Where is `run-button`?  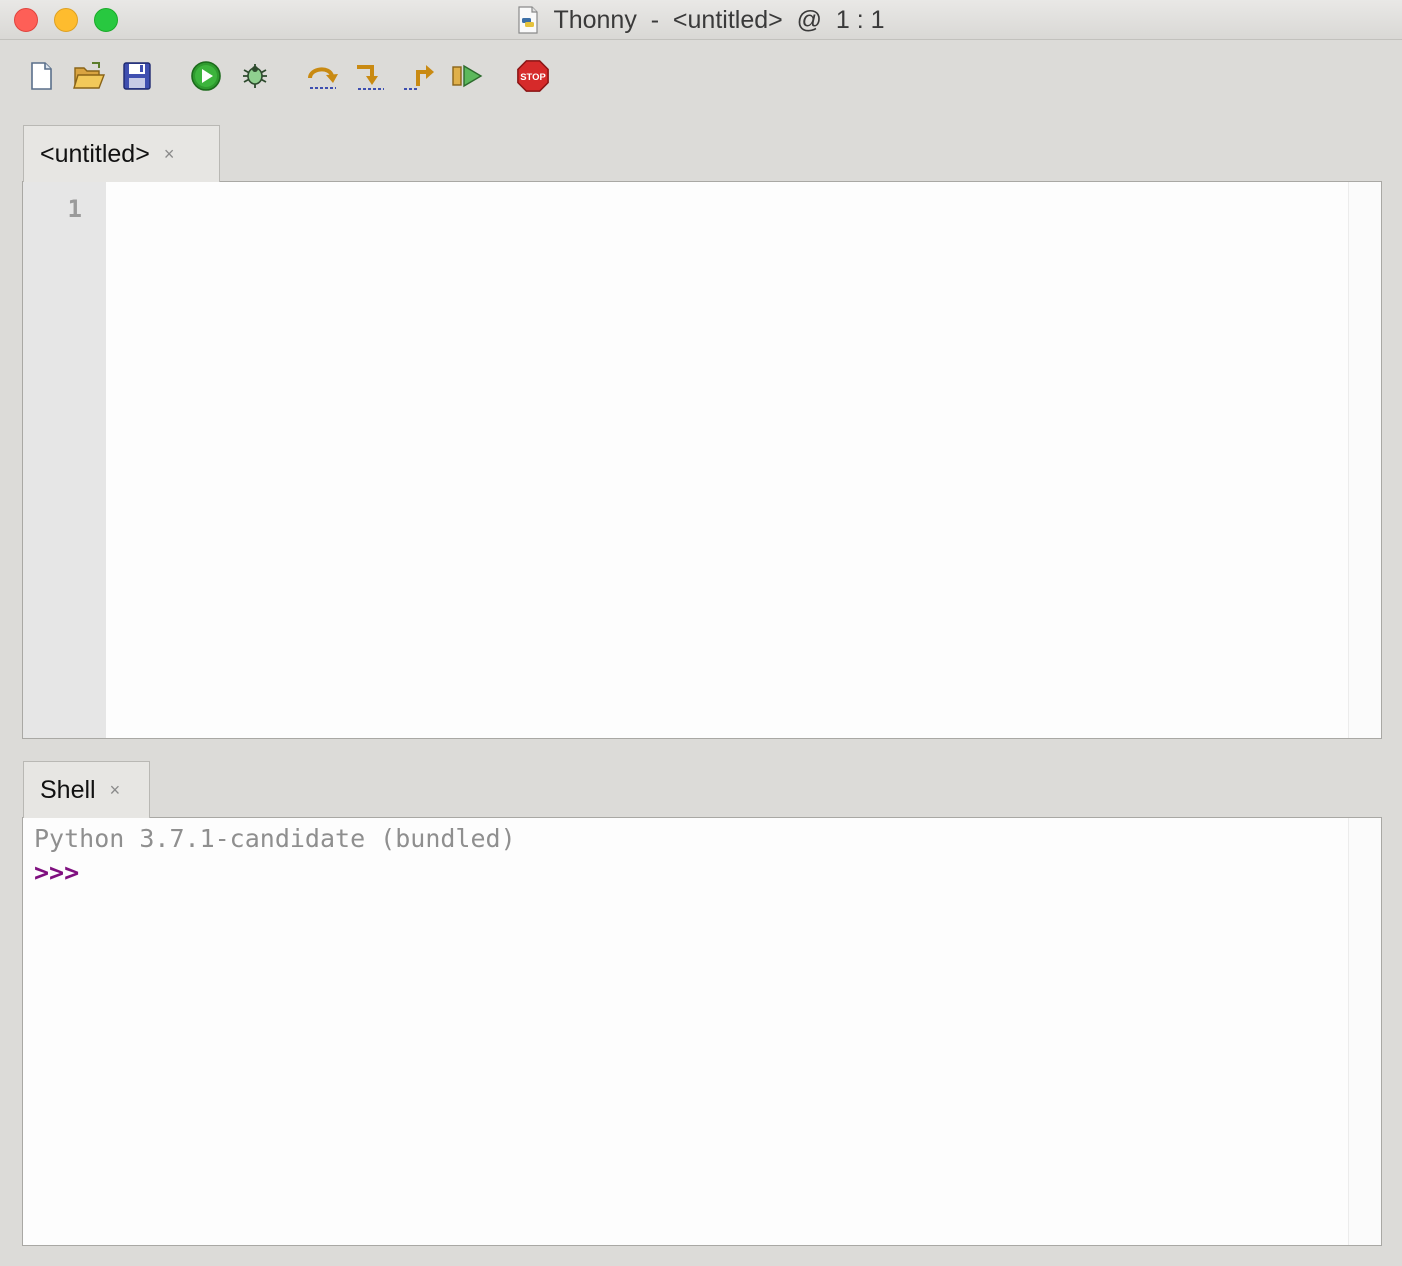
run-button is located at coordinates (206, 76).